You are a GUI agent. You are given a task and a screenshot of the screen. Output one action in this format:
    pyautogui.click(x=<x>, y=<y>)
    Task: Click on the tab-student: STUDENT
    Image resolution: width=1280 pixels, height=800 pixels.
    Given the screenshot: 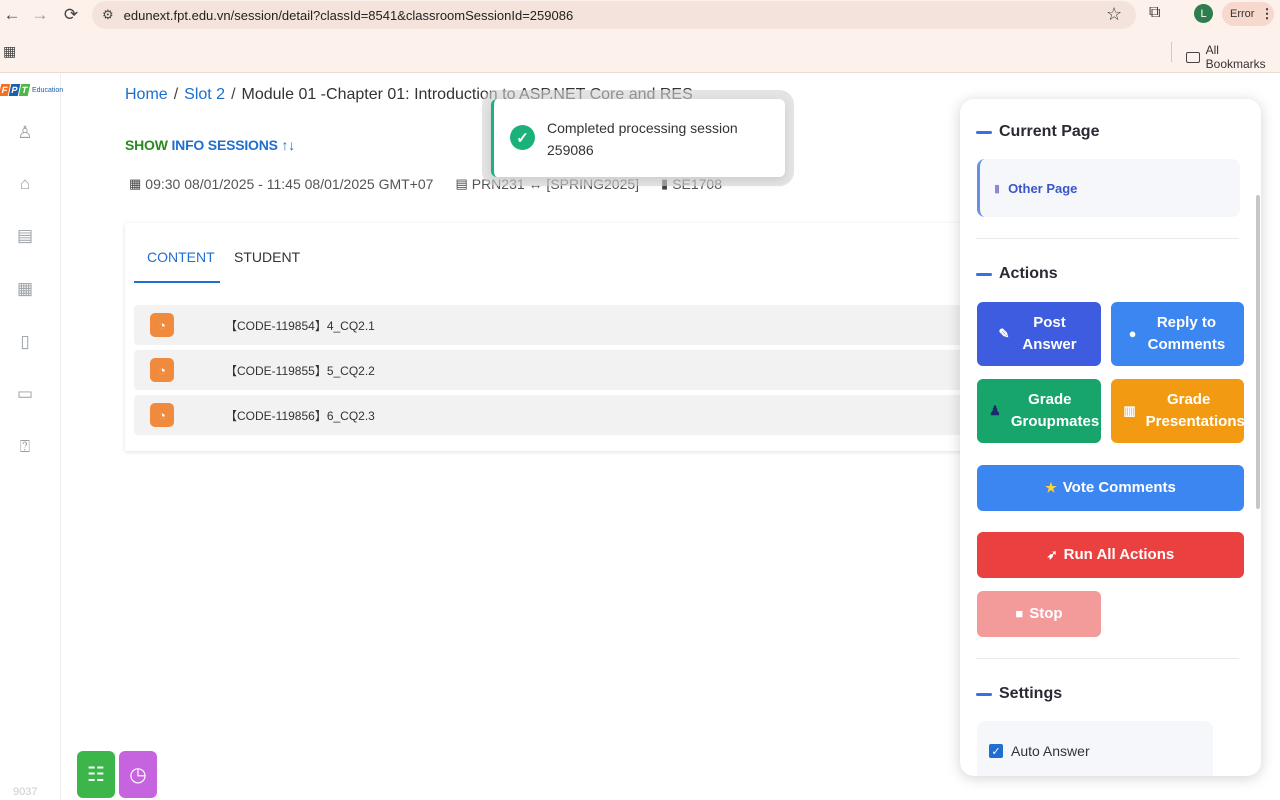 What is the action you would take?
    pyautogui.click(x=267, y=257)
    